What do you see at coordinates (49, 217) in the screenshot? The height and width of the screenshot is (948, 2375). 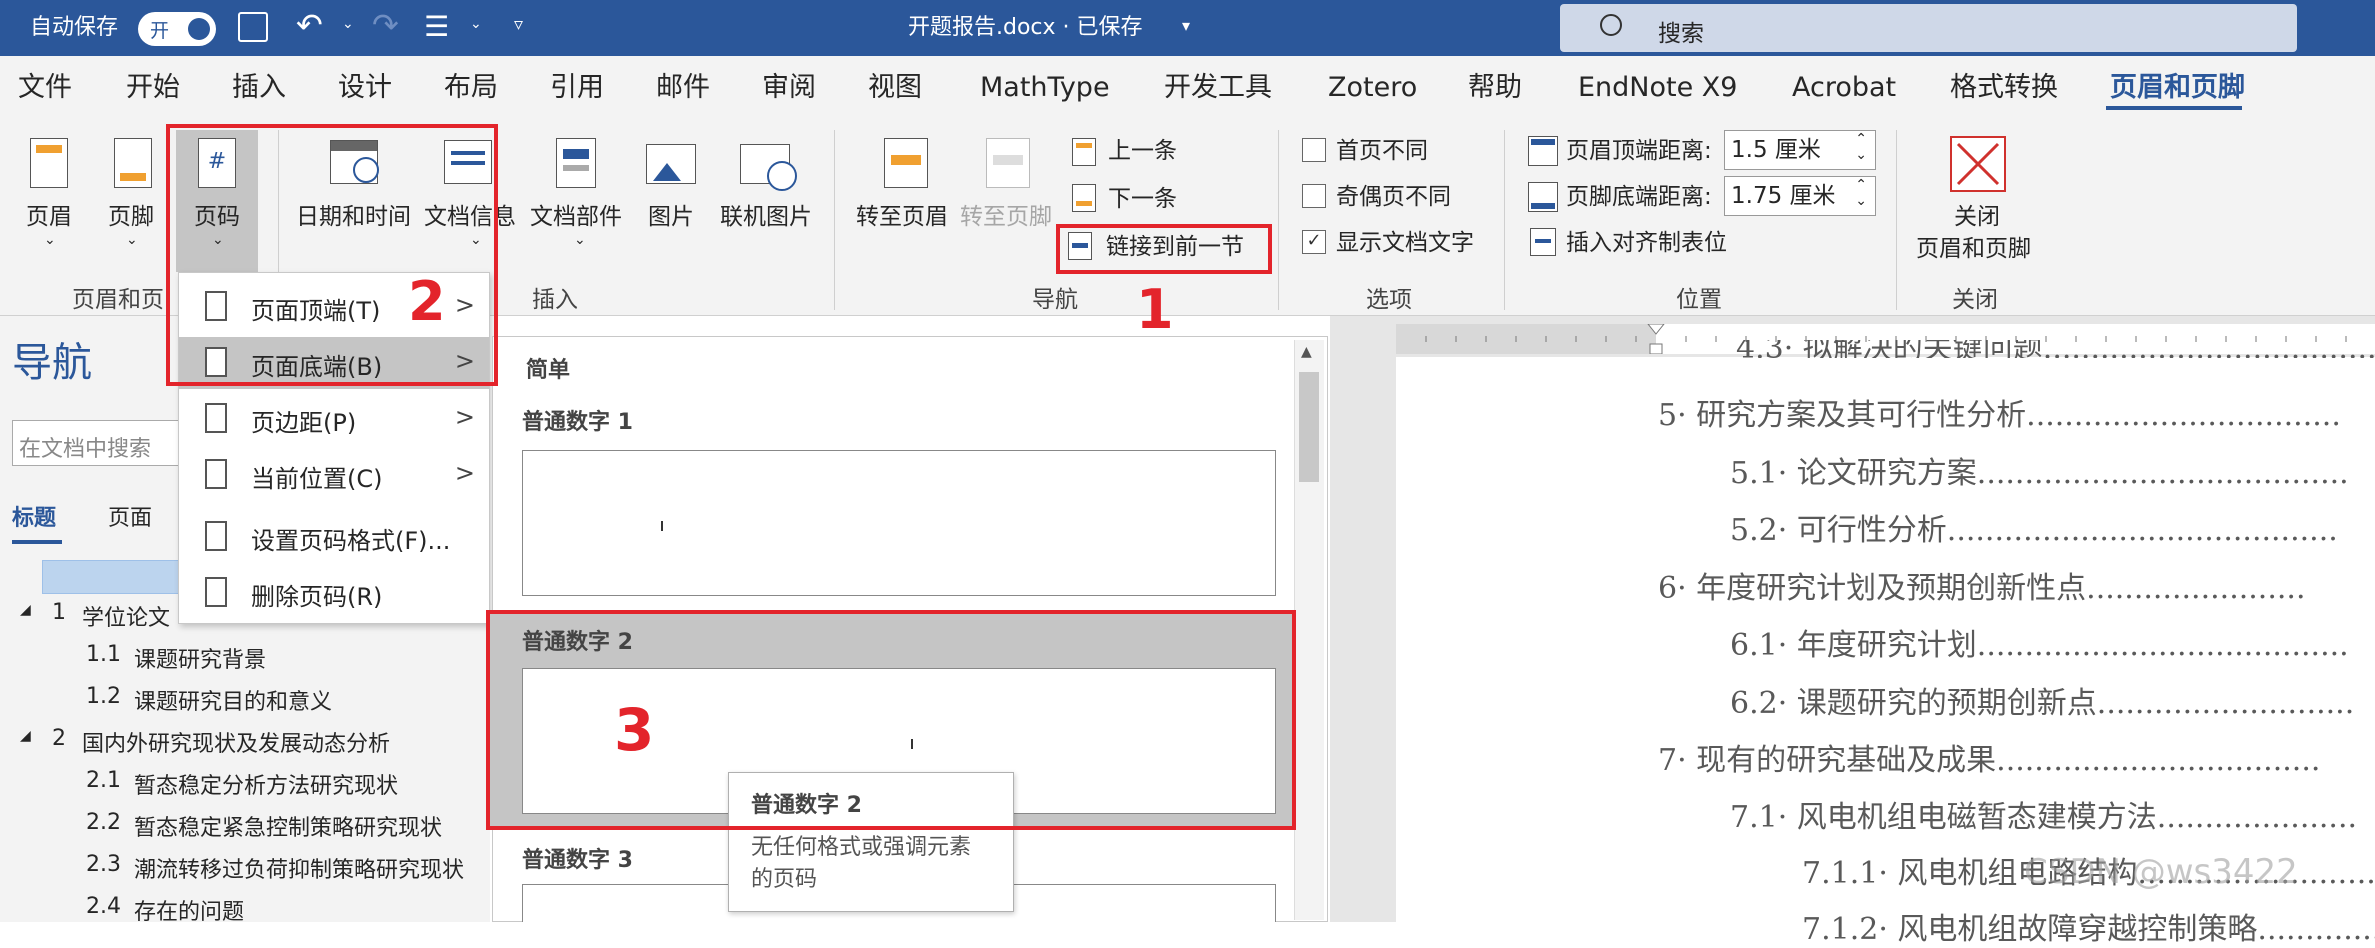 I see `header-button: 页眉` at bounding box center [49, 217].